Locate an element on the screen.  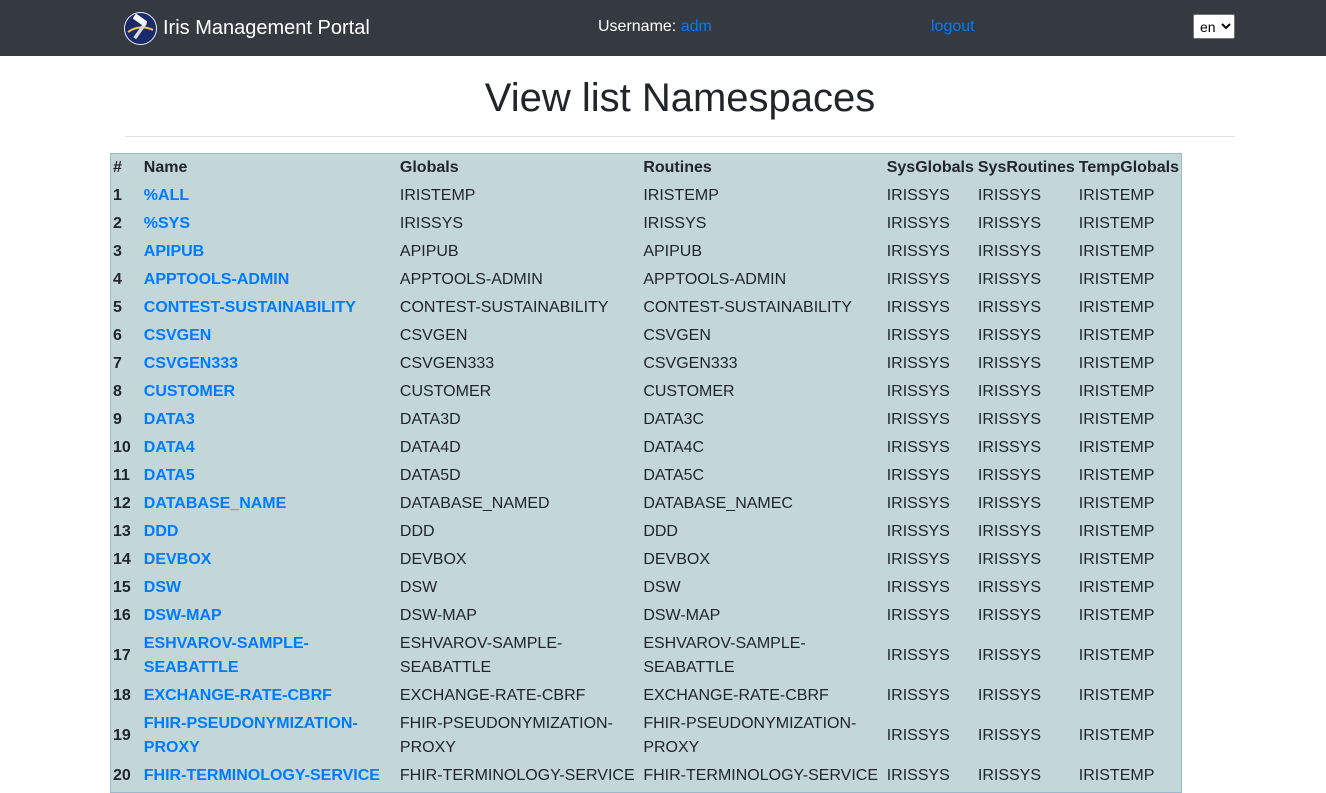
column-header-sysglobals: SysGlobals is located at coordinates (930, 167).